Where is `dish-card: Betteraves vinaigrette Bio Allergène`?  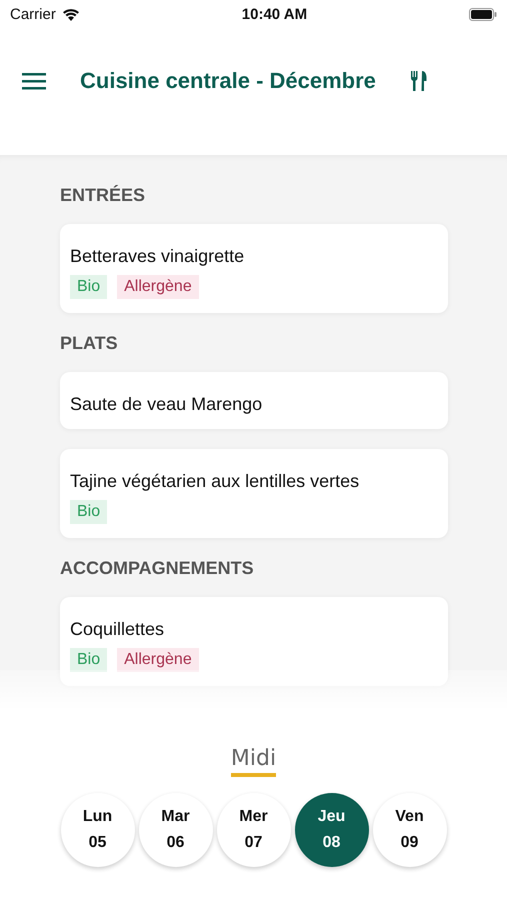
dish-card: Betteraves vinaigrette Bio Allergène is located at coordinates (254, 268).